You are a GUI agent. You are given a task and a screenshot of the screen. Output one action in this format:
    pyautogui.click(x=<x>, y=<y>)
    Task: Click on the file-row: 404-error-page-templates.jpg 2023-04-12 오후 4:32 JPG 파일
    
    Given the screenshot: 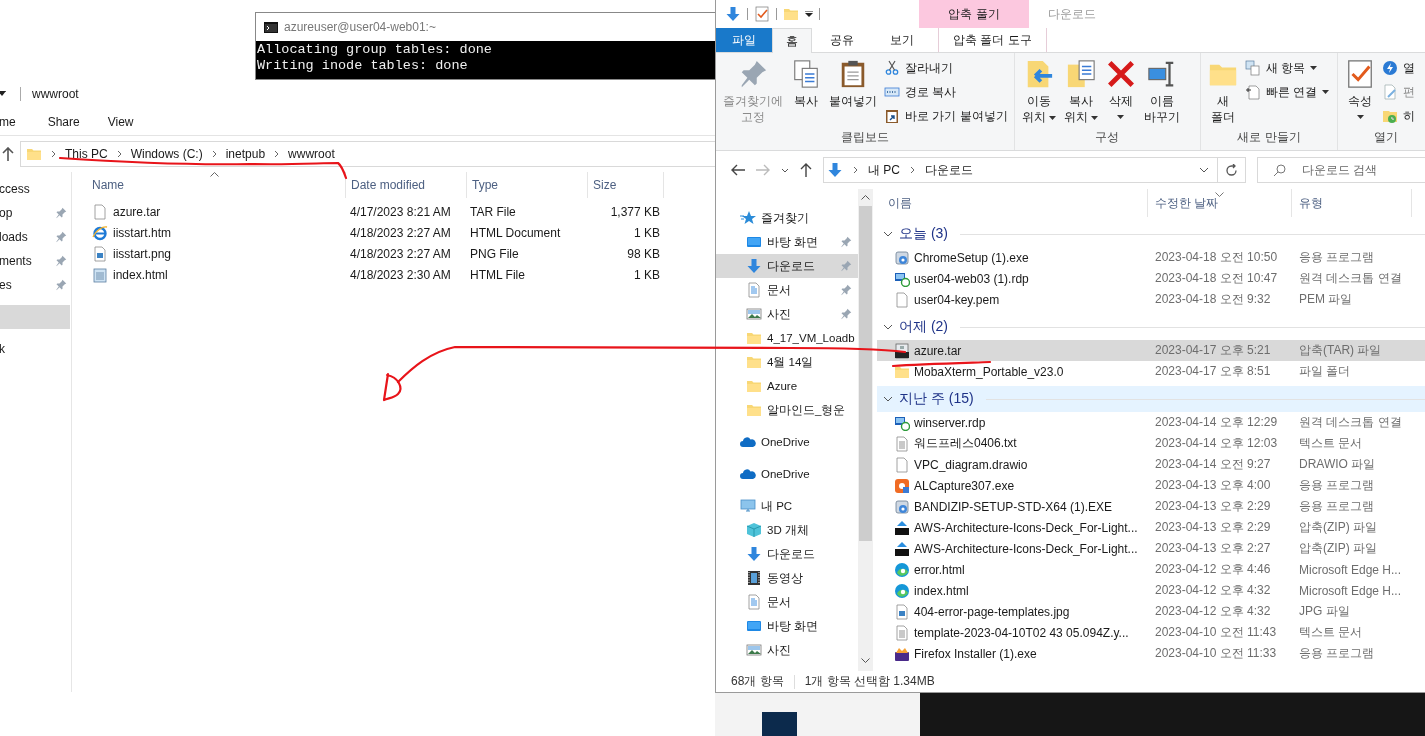 What is the action you would take?
    pyautogui.click(x=1151, y=611)
    